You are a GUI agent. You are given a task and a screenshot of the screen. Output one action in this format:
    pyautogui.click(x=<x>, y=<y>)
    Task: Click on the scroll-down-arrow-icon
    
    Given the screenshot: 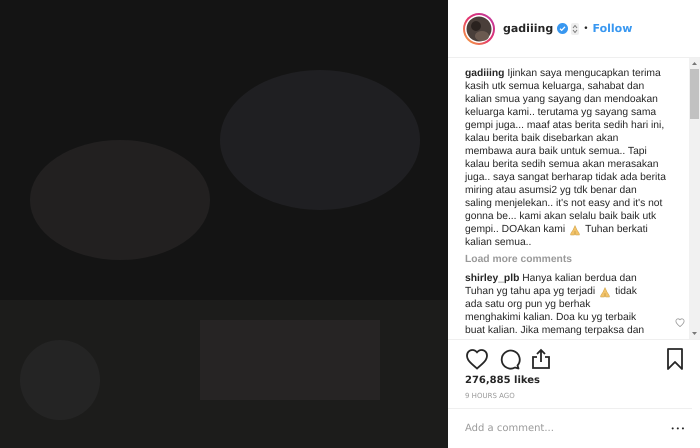 What is the action you would take?
    pyautogui.click(x=694, y=333)
    